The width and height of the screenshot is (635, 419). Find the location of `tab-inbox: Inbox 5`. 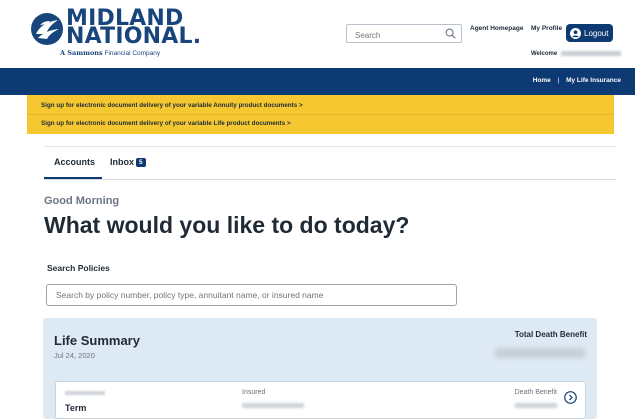

tab-inbox: Inbox 5 is located at coordinates (128, 162).